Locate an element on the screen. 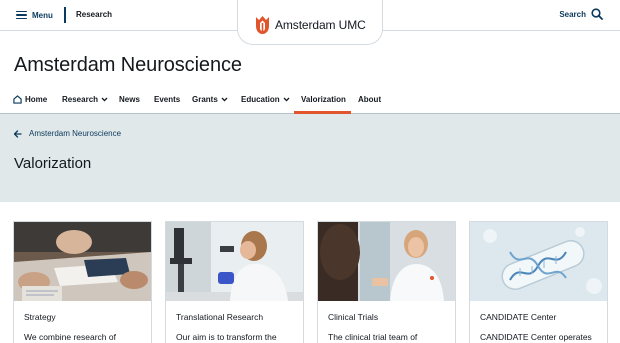  nav-label: About is located at coordinates (370, 99).